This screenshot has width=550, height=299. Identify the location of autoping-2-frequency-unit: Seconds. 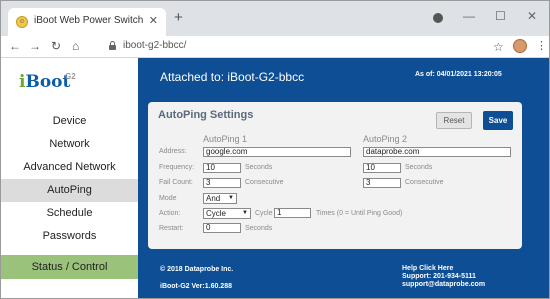
(419, 167).